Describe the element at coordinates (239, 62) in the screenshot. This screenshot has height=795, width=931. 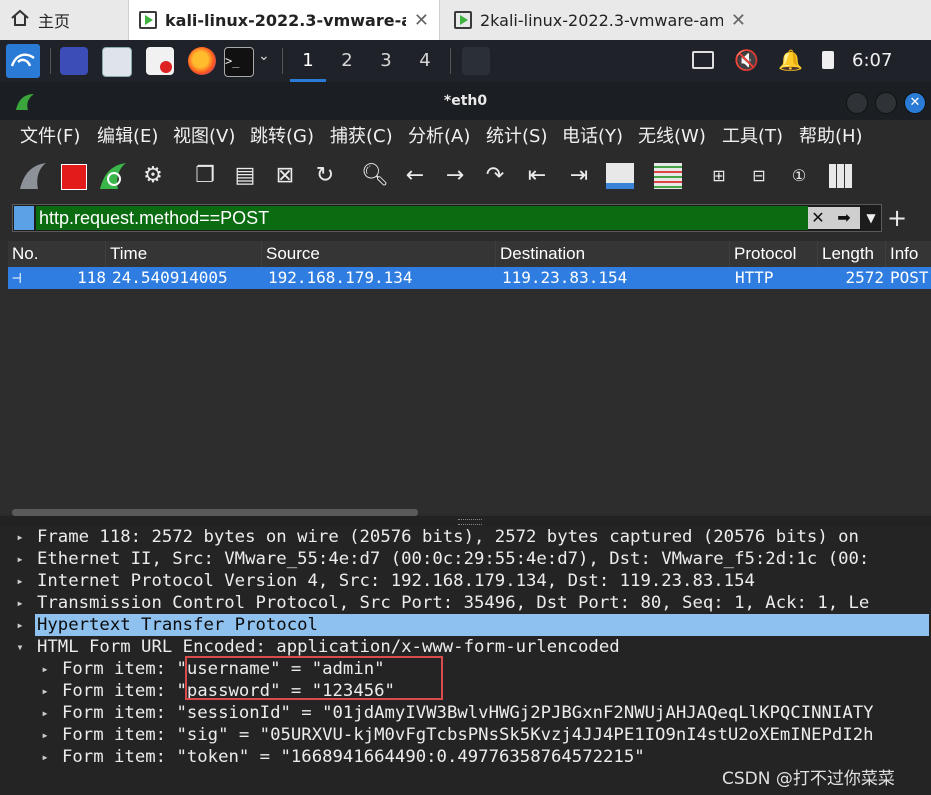
I see `terminal-icon: >_` at that location.